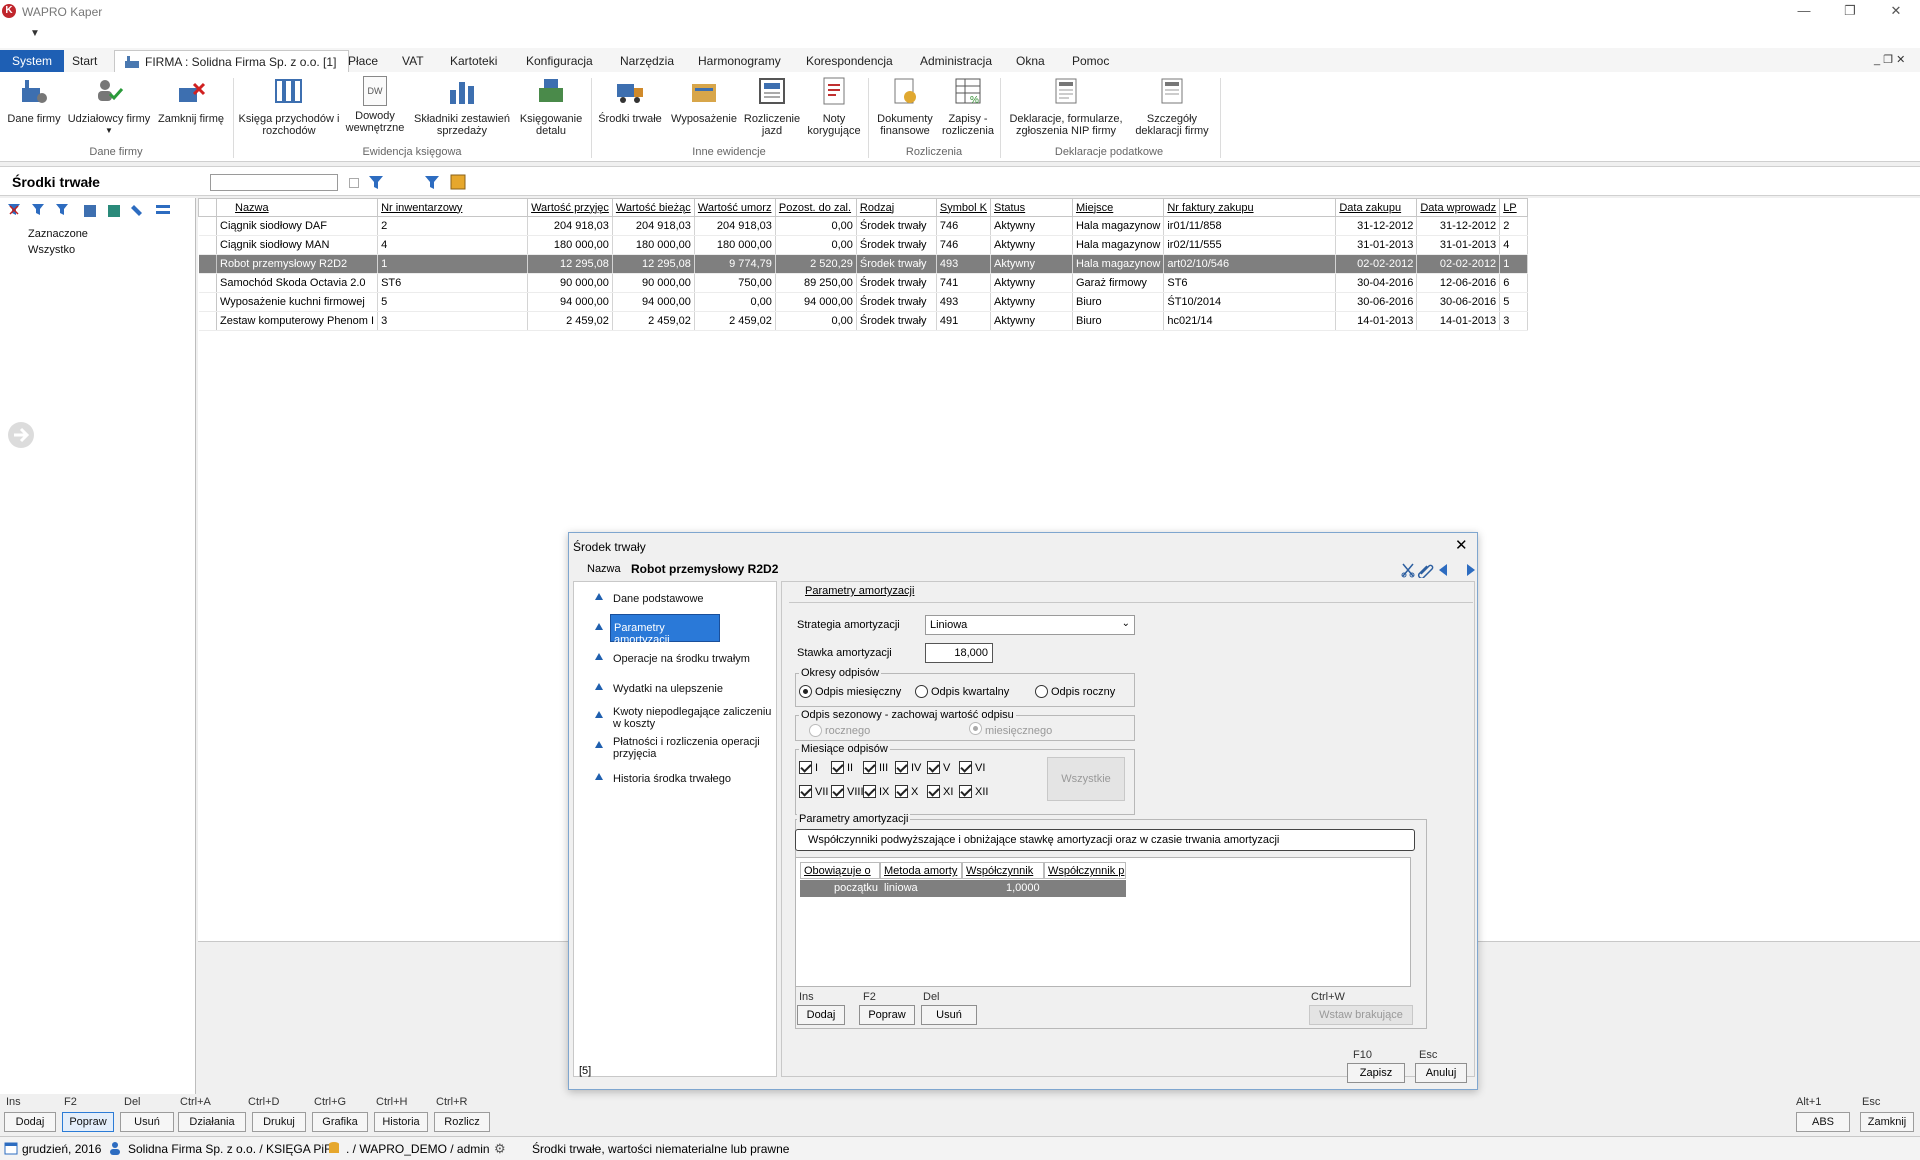 Image resolution: width=1920 pixels, height=1160 pixels. Describe the element at coordinates (401, 1122) in the screenshot. I see `historia-button: Historia` at that location.